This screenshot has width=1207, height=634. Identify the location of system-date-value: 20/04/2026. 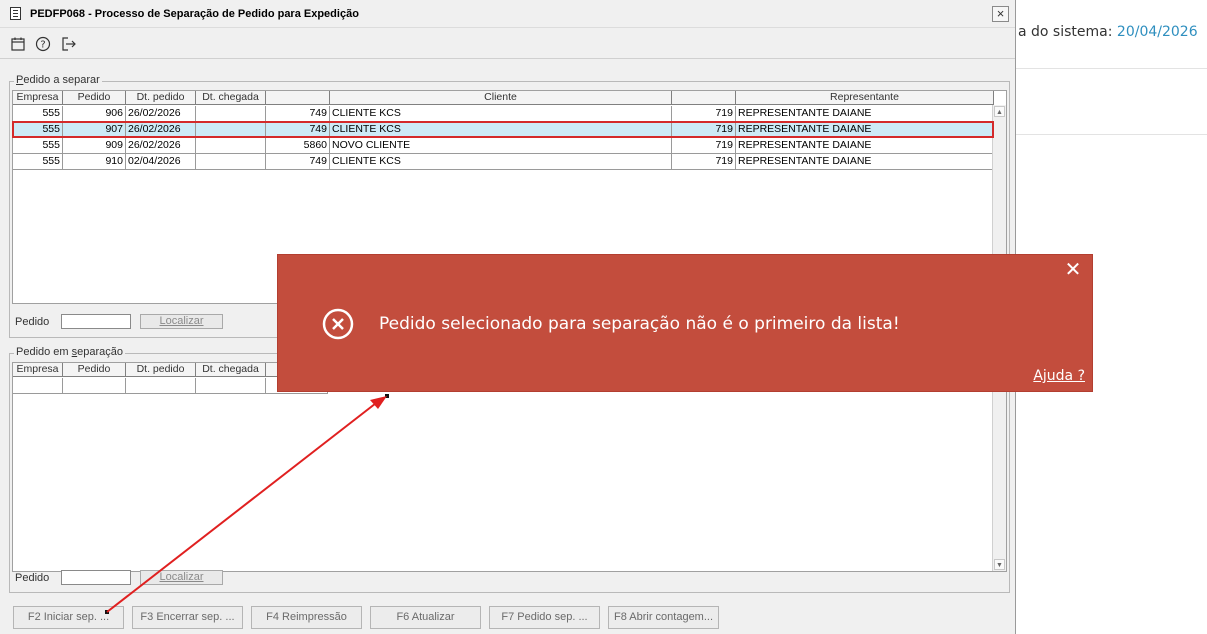
(1157, 32).